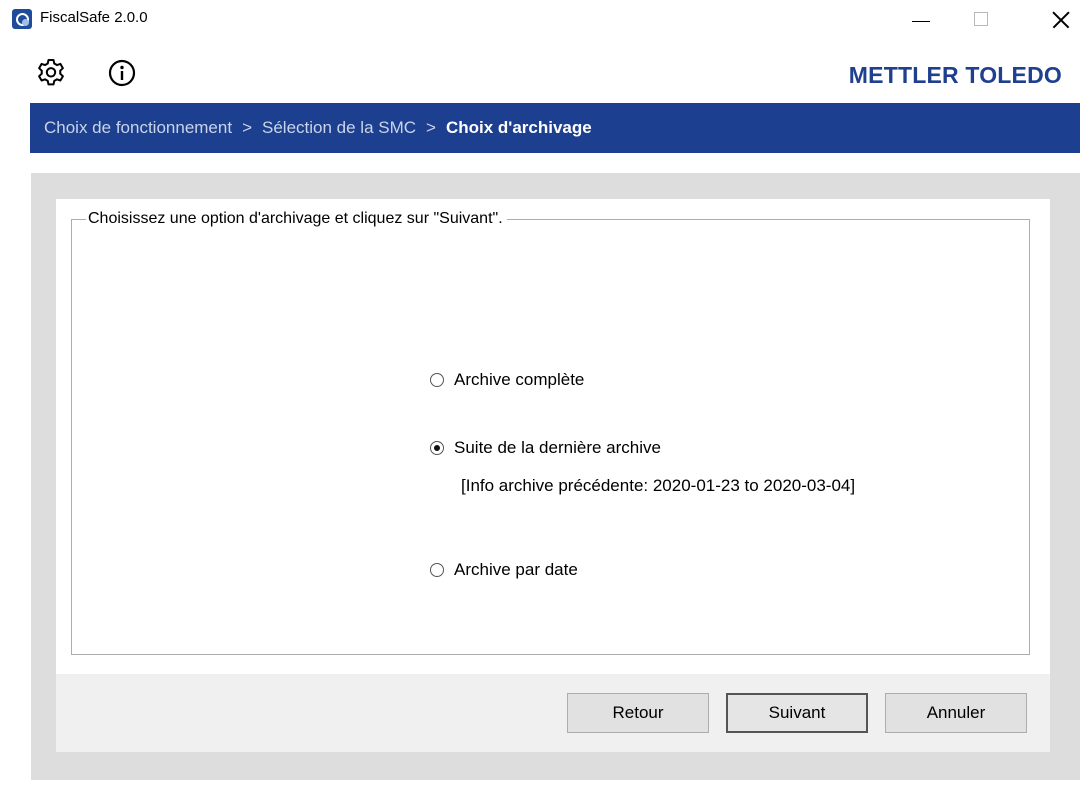  I want to click on next-button: Suivant, so click(797, 713).